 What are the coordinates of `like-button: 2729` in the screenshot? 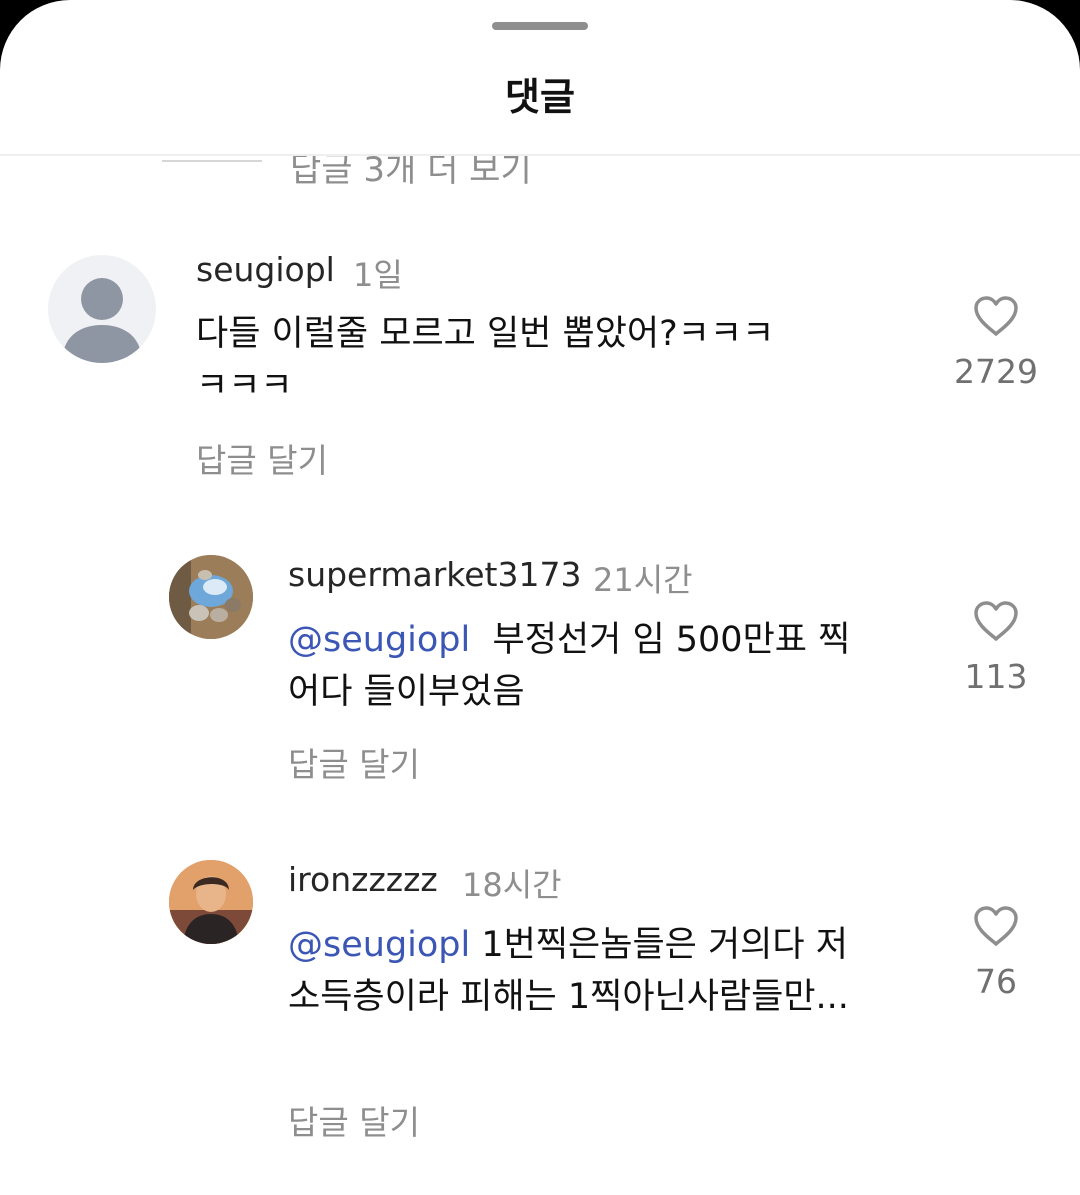 It's located at (996, 342).